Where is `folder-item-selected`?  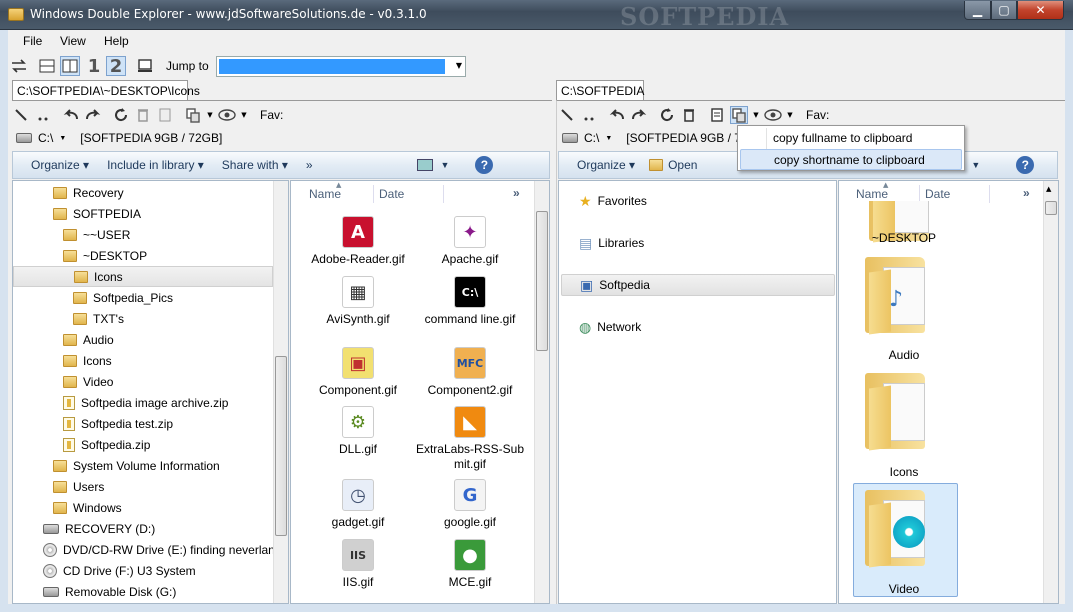 folder-item-selected is located at coordinates (905, 534).